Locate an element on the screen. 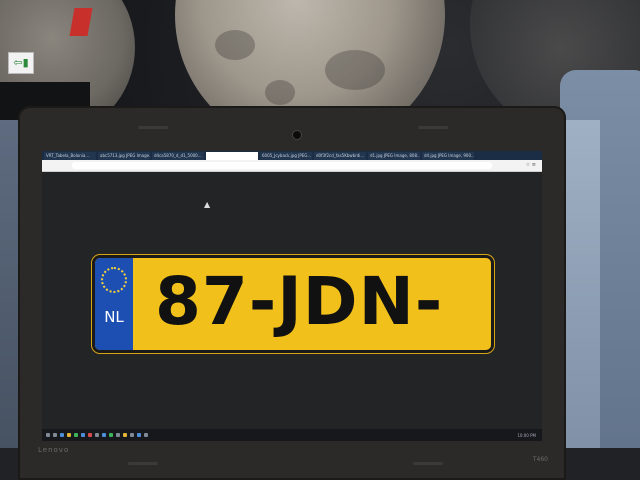 The image size is (640, 480). url-input is located at coordinates (282, 165).